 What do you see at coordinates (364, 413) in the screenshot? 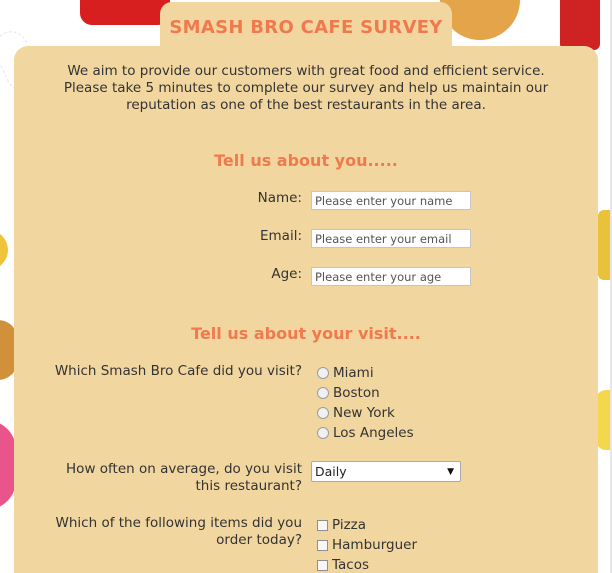
I see `location-label: New York` at bounding box center [364, 413].